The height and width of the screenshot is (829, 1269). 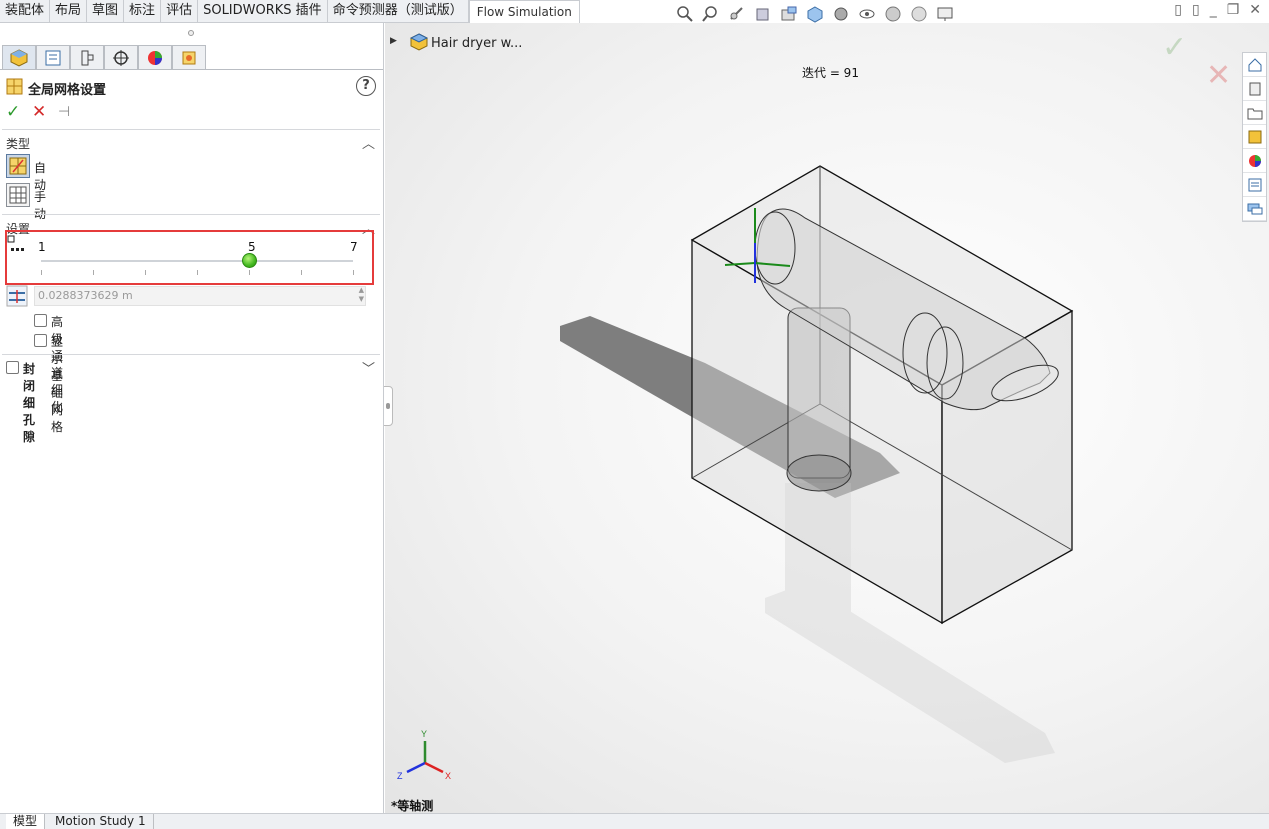 What do you see at coordinates (867, 14) in the screenshot?
I see `hide-show-items-icon` at bounding box center [867, 14].